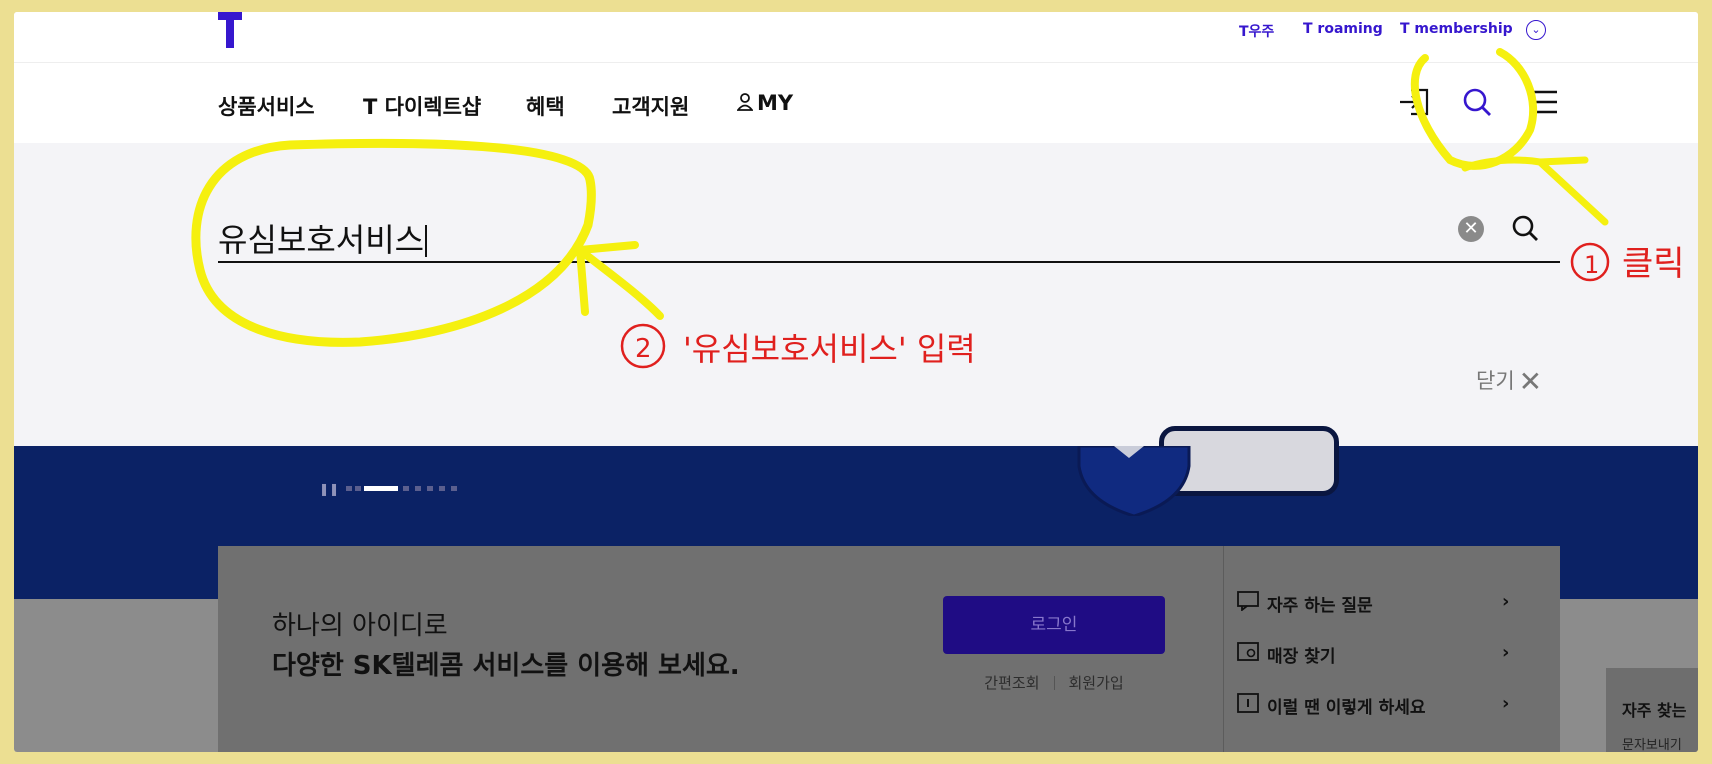 Image resolution: width=1712 pixels, height=764 pixels. I want to click on simple-inquiry-link: 간편조회, so click(1011, 683).